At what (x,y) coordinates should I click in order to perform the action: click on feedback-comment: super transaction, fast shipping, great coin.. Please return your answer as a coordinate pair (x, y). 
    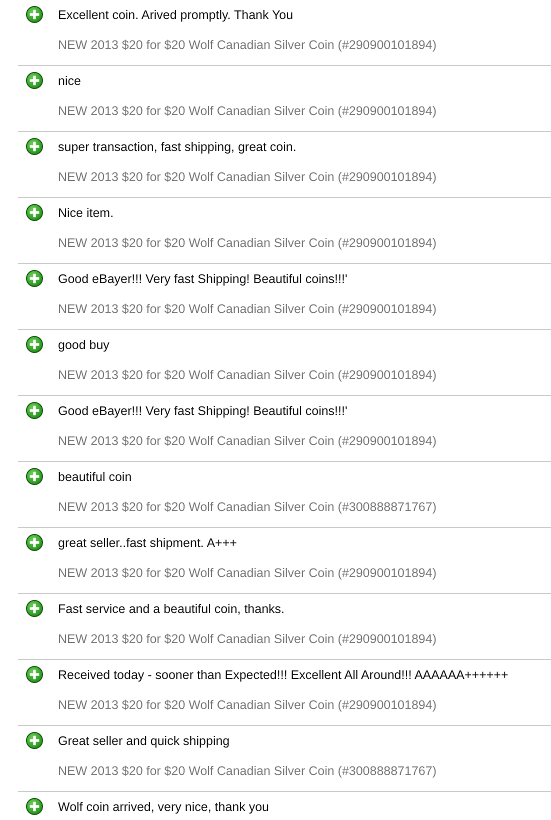
    Looking at the image, I should click on (177, 147).